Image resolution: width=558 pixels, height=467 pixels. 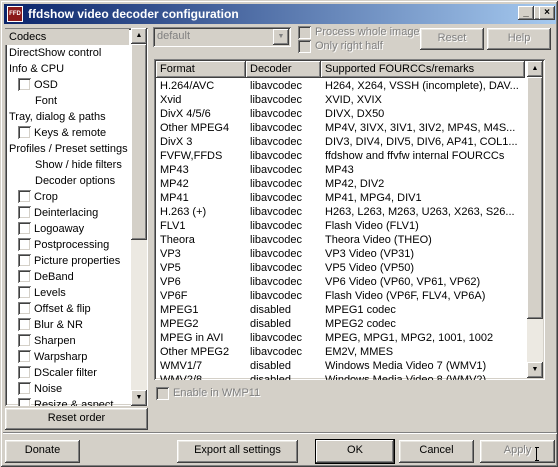 I want to click on tree-scroll-thumb, so click(x=139, y=142).